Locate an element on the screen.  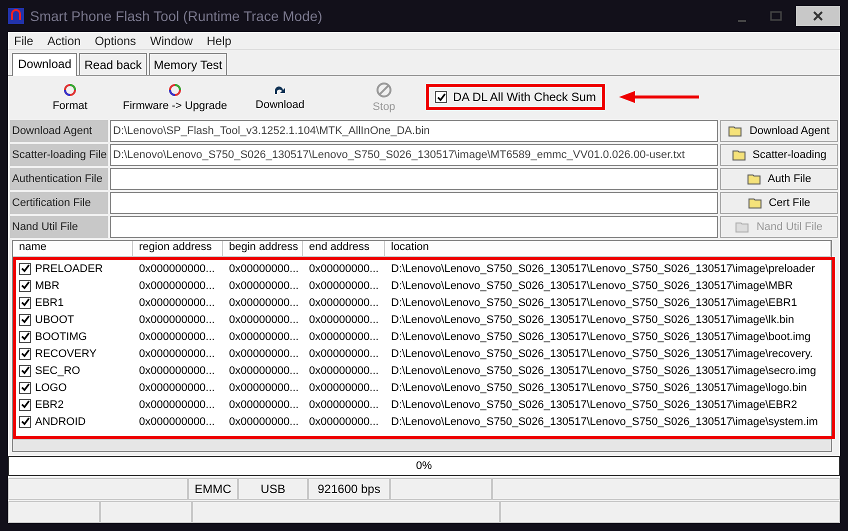
progress-text: 0% is located at coordinates (424, 466).